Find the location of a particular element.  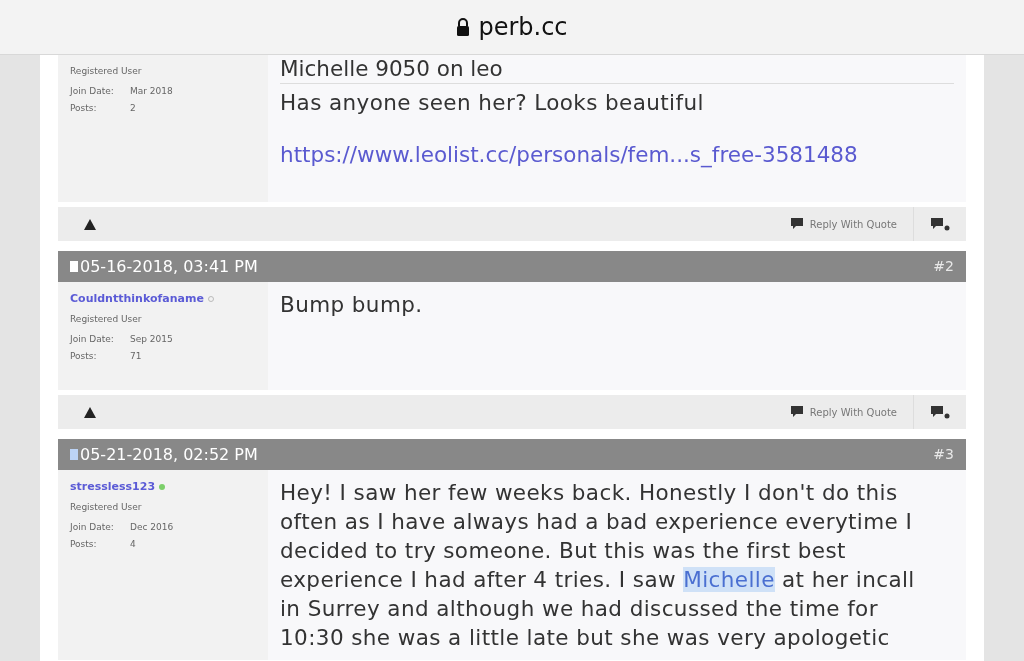

post-number-link: #3 is located at coordinates (943, 454).